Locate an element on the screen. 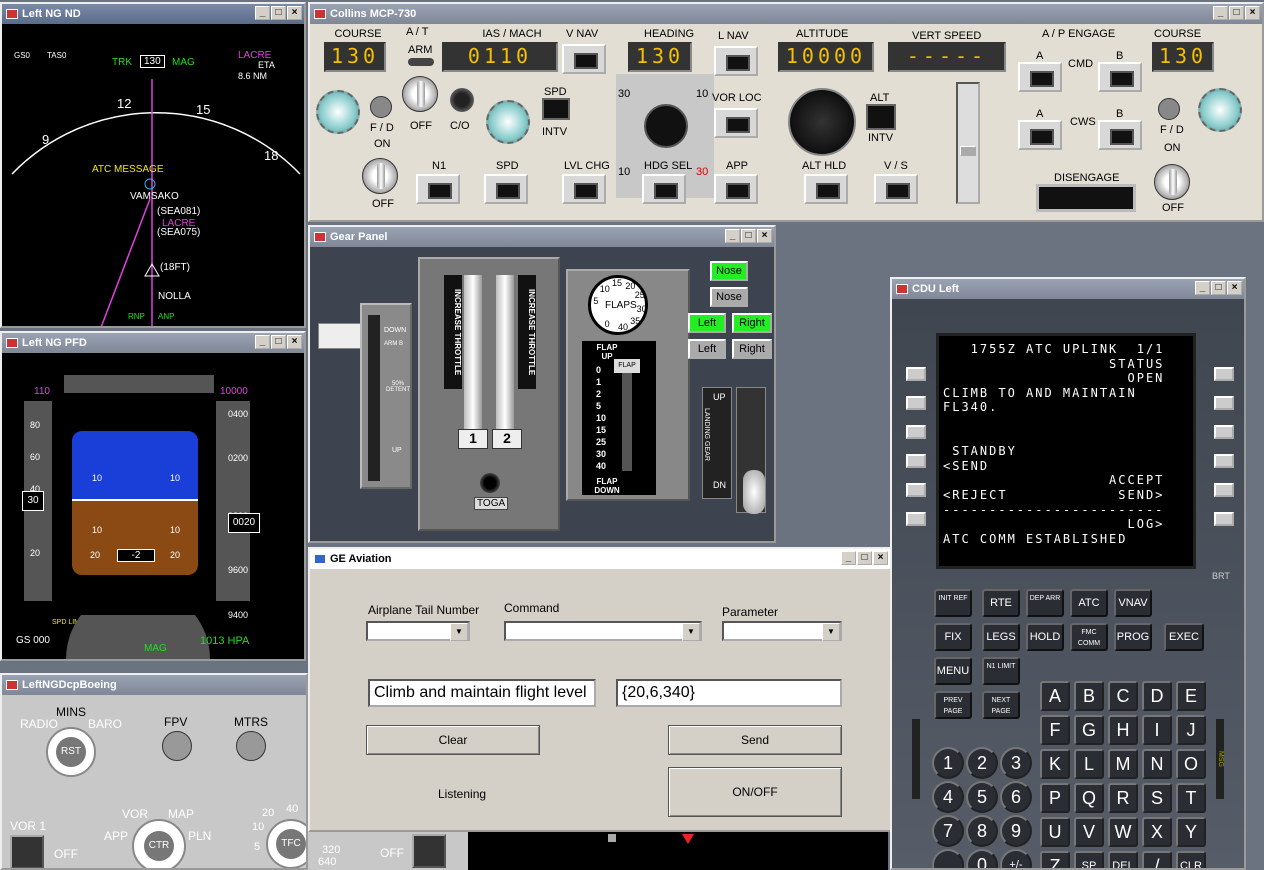 The image size is (1264, 870). cws-a-button is located at coordinates (1040, 135).